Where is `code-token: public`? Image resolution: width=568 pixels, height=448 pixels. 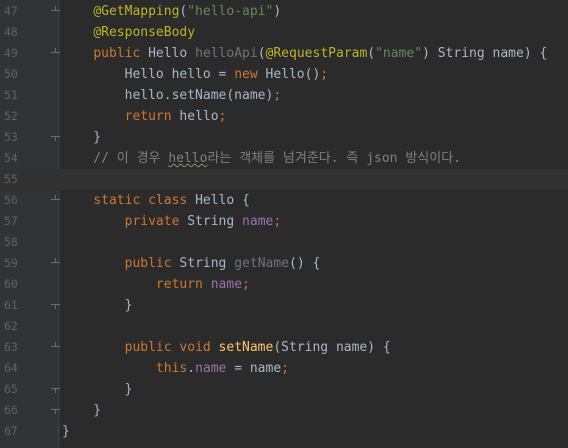 code-token: public is located at coordinates (152, 263).